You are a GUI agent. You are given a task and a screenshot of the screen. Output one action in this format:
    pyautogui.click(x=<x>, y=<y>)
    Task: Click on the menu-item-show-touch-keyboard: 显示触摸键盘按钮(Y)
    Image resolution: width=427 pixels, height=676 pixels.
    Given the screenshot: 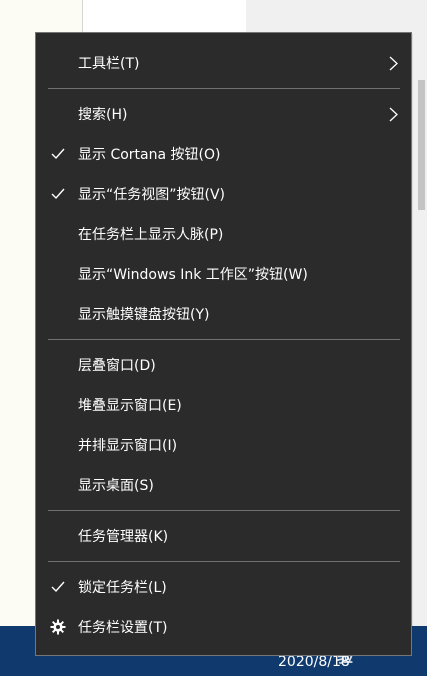 What is the action you would take?
    pyautogui.click(x=223, y=314)
    